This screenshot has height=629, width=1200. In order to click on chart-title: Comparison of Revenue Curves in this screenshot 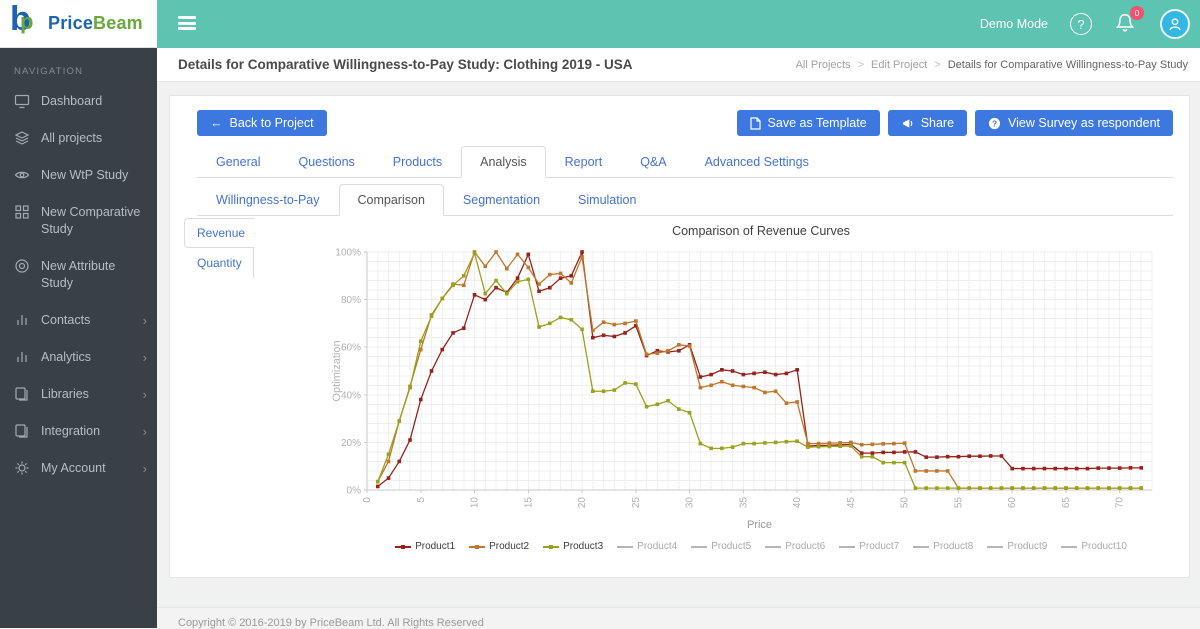, I will do `click(761, 231)`.